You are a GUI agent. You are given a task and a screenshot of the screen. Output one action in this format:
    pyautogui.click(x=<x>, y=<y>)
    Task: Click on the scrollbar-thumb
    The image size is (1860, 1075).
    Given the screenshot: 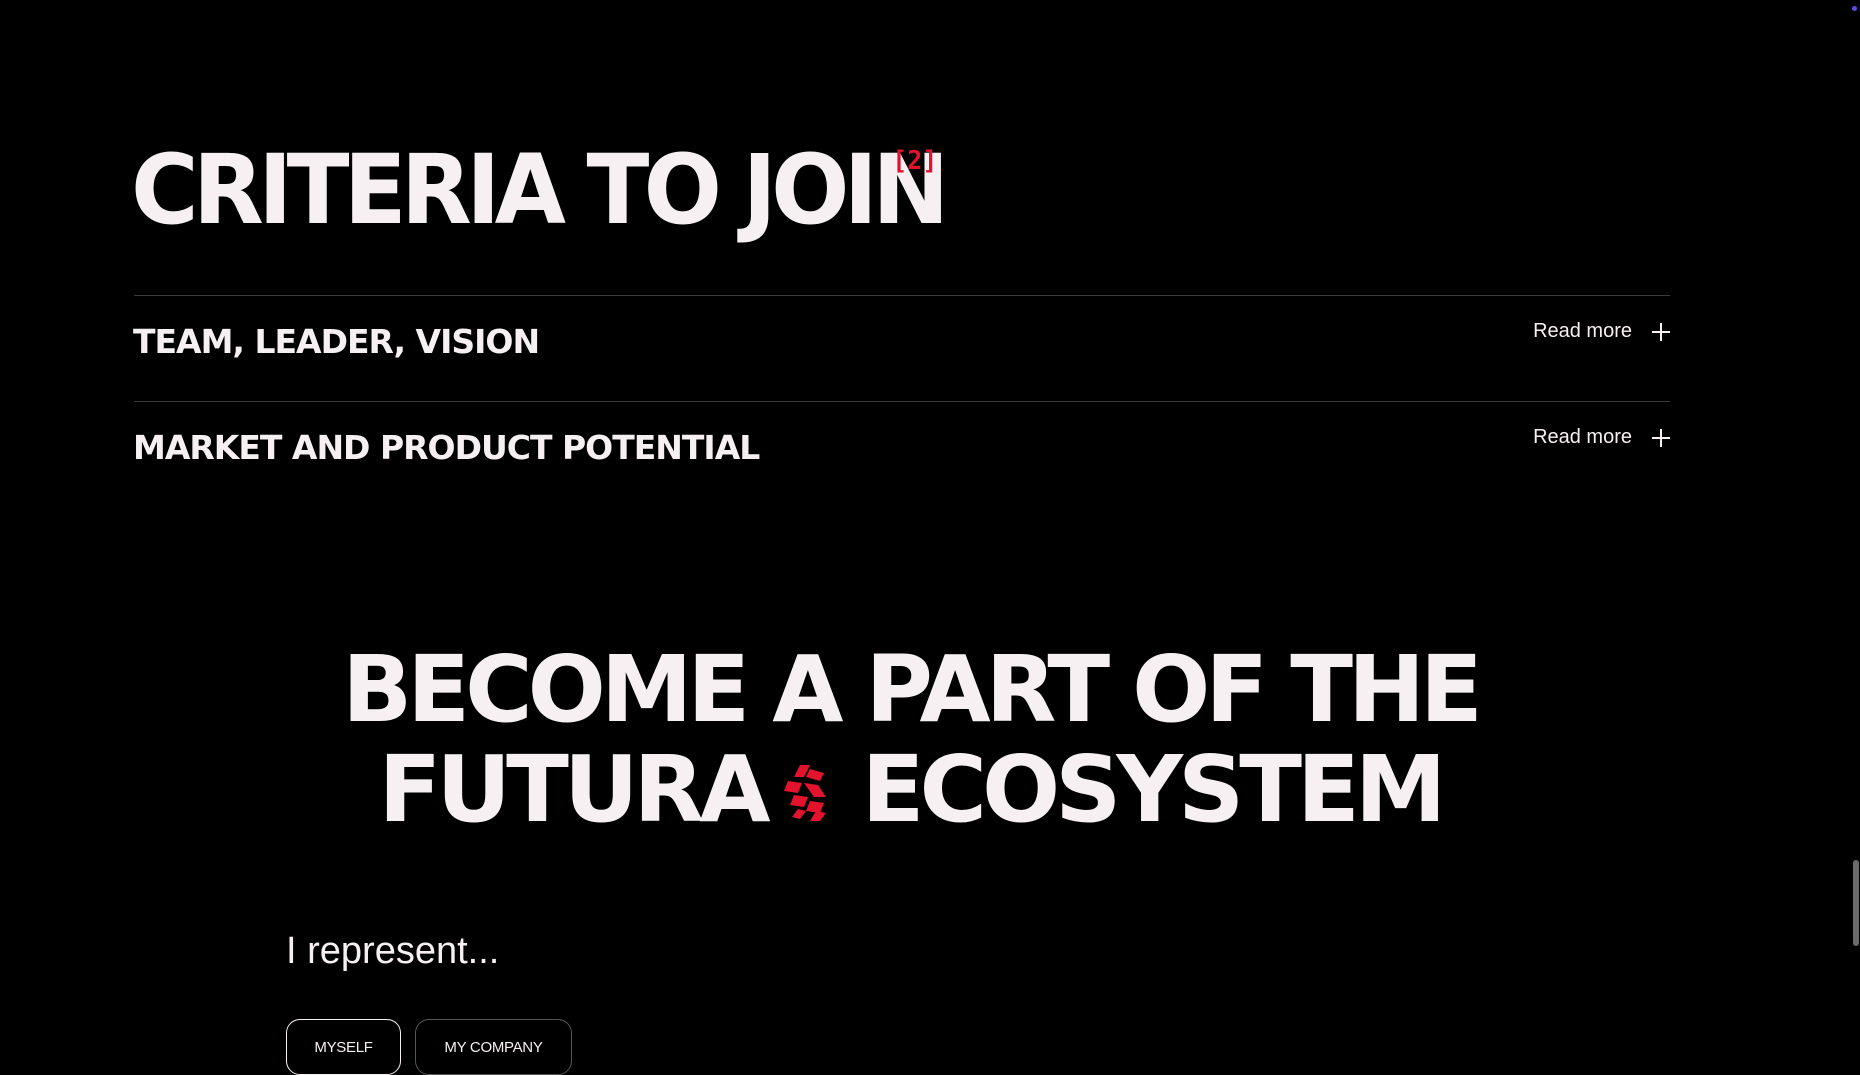 What is the action you would take?
    pyautogui.click(x=1856, y=903)
    